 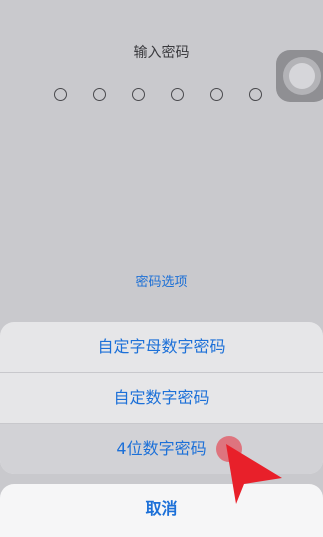 I want to click on sheet-item-custom-numeric: 自定数字密码, so click(x=161, y=398).